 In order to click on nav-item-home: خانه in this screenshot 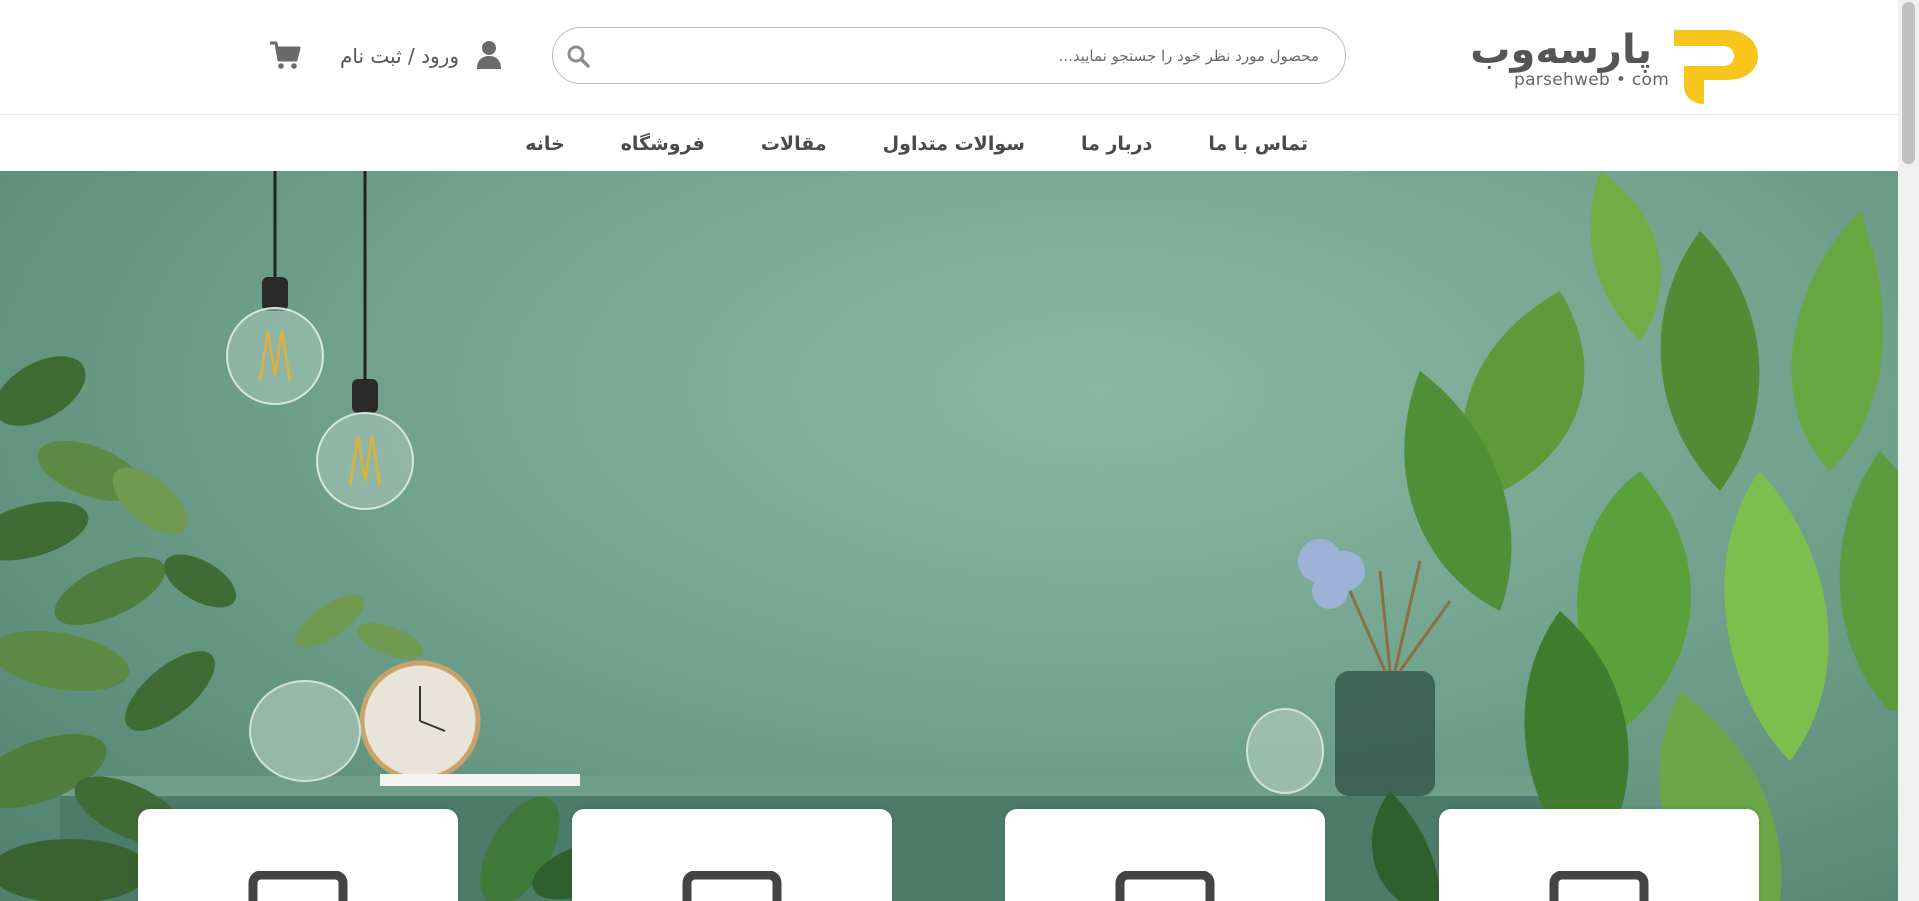, I will do `click(544, 144)`.